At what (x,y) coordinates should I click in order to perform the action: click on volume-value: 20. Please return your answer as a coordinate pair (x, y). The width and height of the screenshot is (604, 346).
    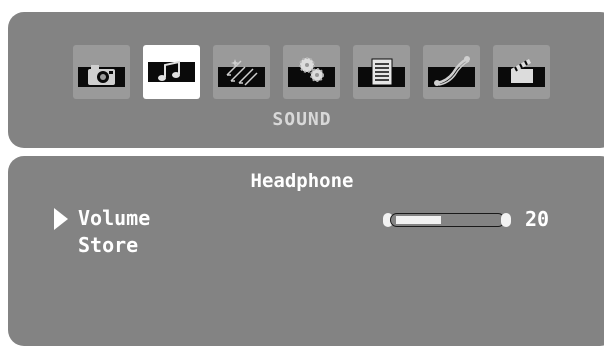
    Looking at the image, I should click on (537, 219).